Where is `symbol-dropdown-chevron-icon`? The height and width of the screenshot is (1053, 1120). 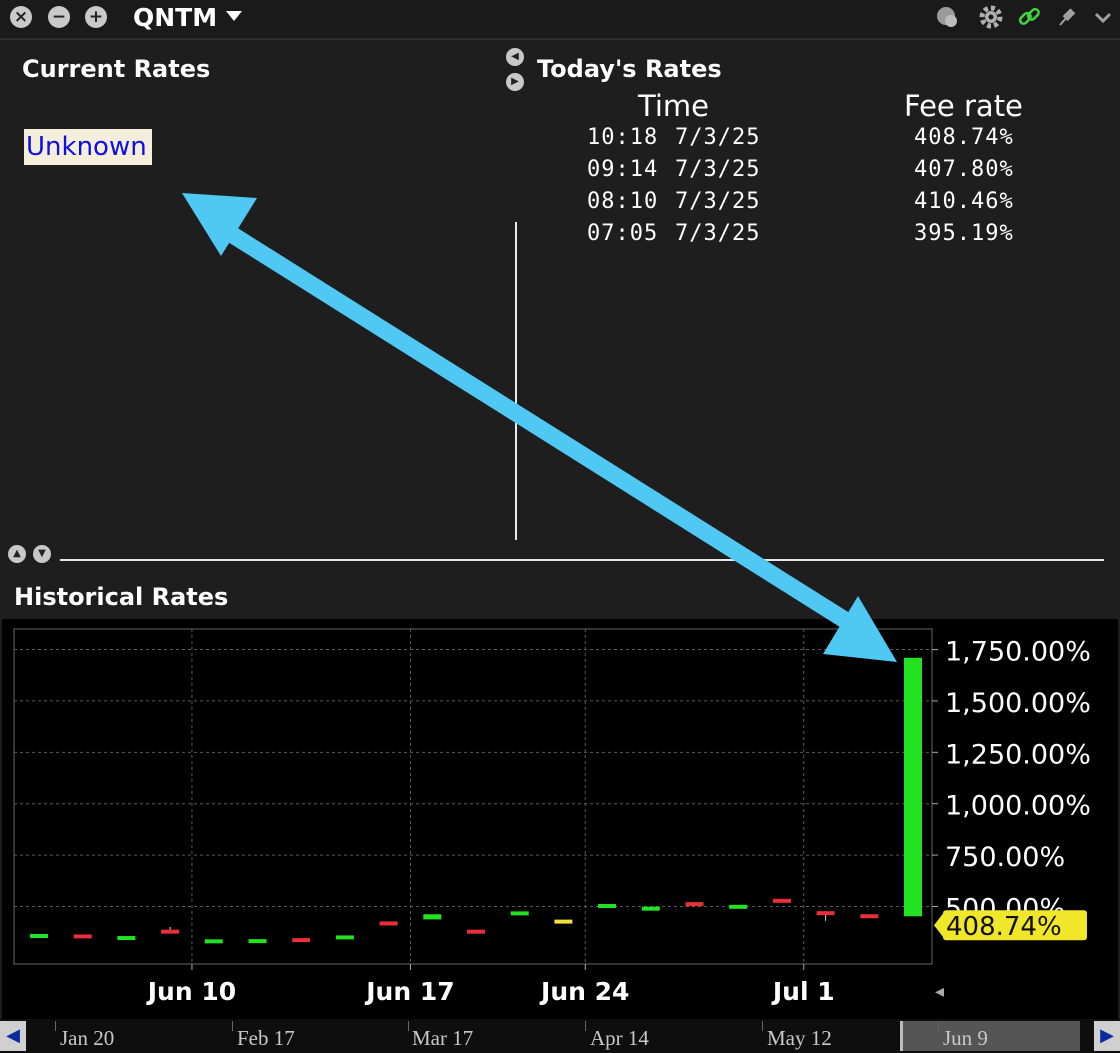
symbol-dropdown-chevron-icon is located at coordinates (234, 16).